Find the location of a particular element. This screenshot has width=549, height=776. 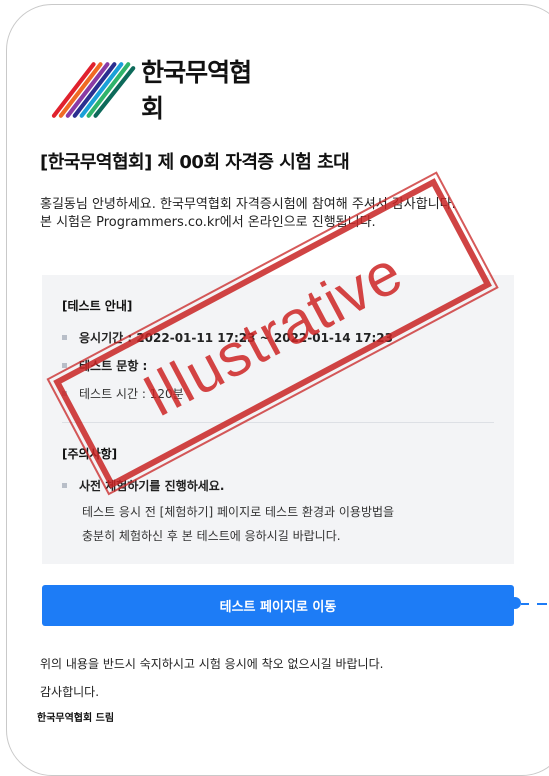

intro-line-1: 홍길동님 안녕하세요. 한국무역협회 자격증시험에 참여해 주셔서 감사합니다. is located at coordinates (248, 204).